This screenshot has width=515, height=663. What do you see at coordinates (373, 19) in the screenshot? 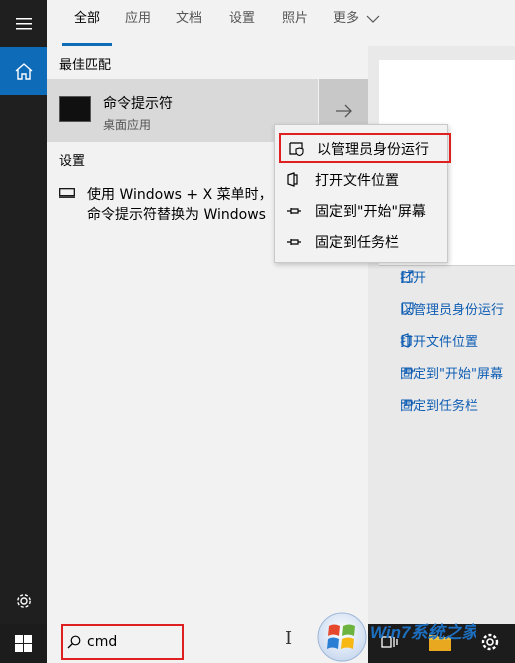
I see `chevron-down-icon` at bounding box center [373, 19].